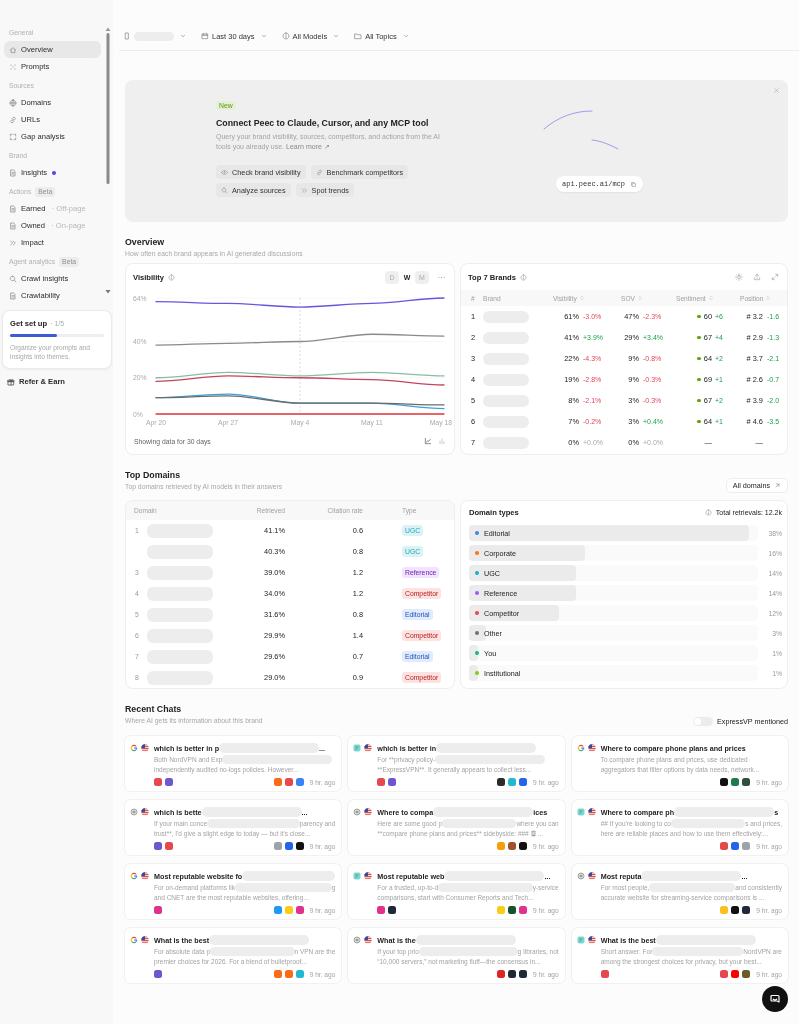 The height and width of the screenshot is (1024, 799). What do you see at coordinates (205, 36) in the screenshot?
I see `calendar-icon` at bounding box center [205, 36].